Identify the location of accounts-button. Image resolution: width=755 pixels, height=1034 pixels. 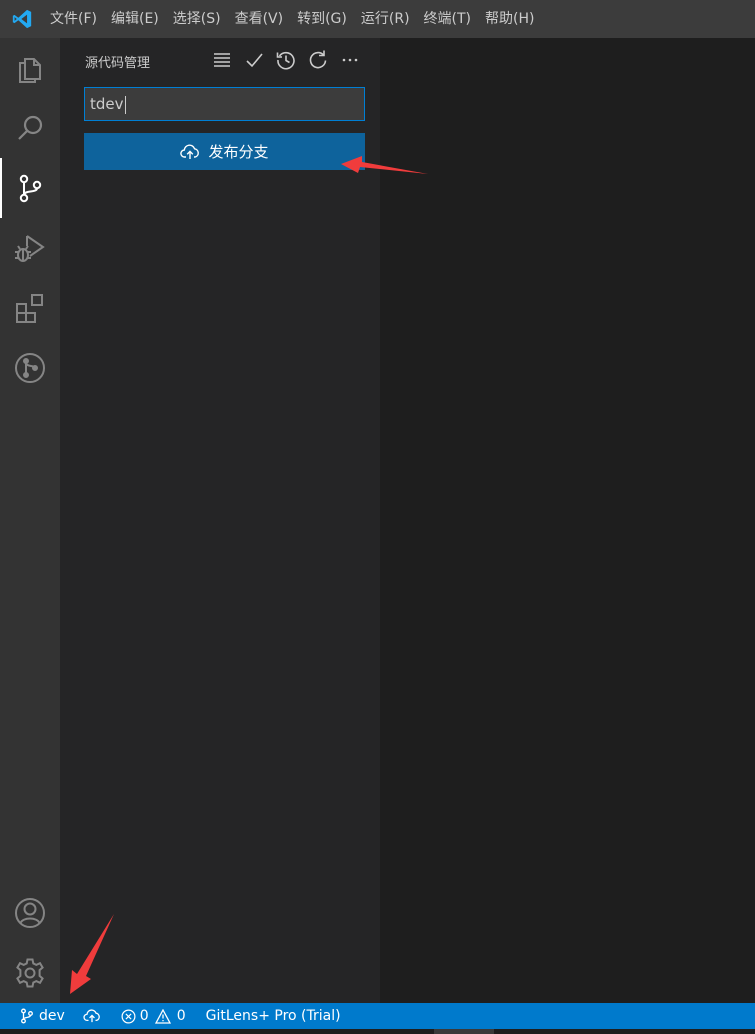
(30, 913).